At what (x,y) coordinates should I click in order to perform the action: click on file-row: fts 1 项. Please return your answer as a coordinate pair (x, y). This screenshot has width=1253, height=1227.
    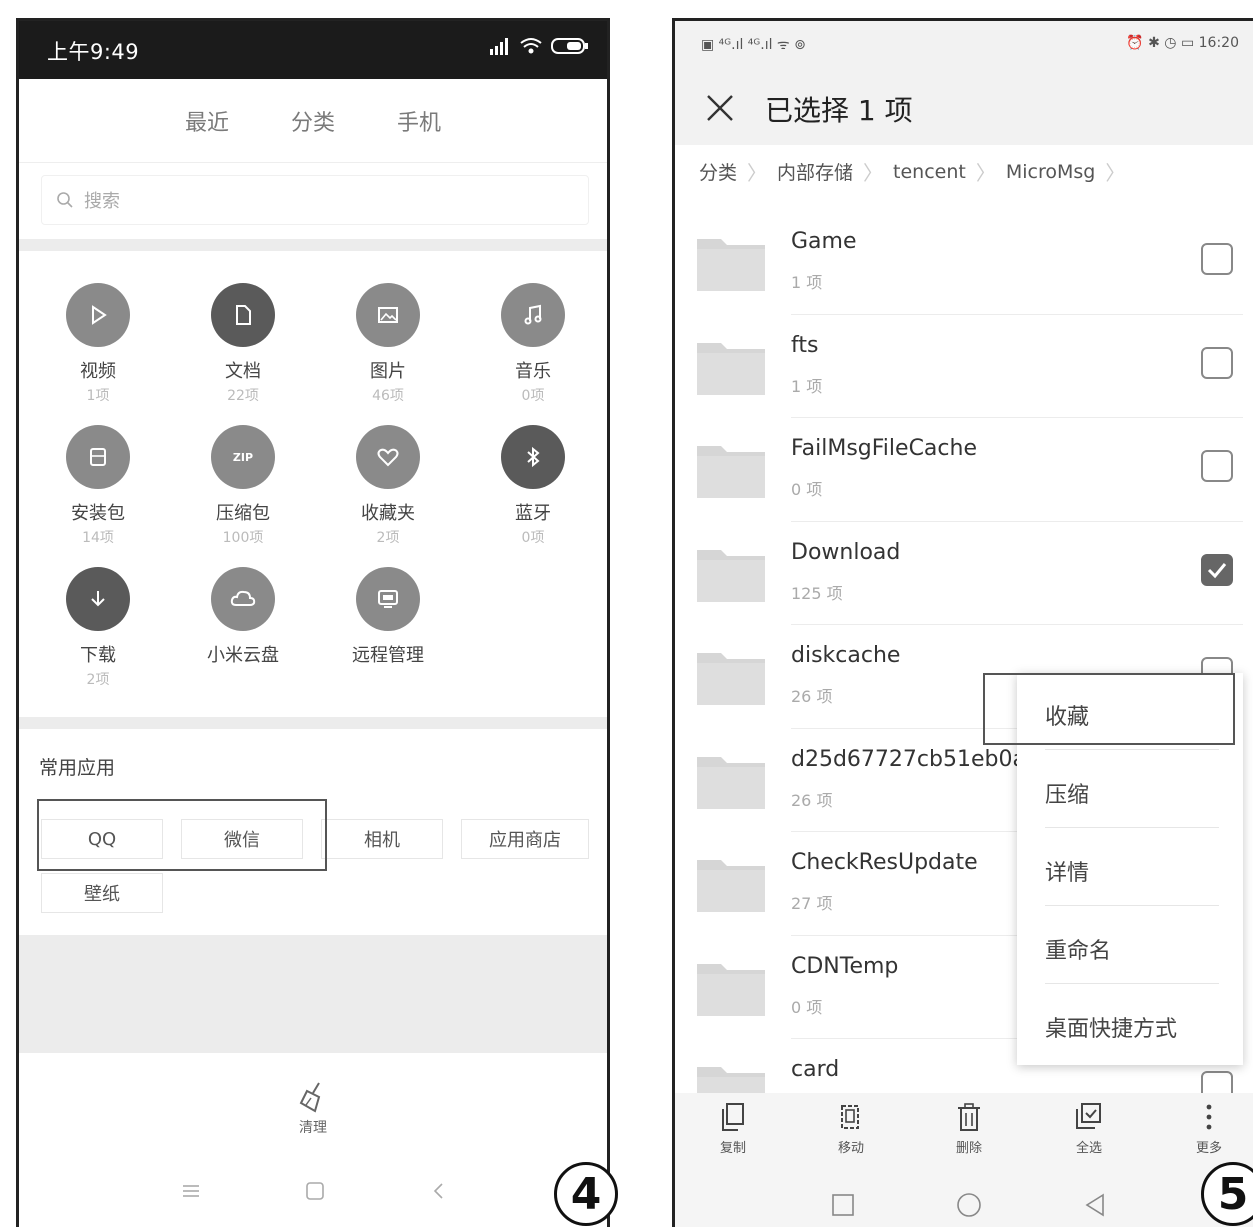
    Looking at the image, I should click on (964, 366).